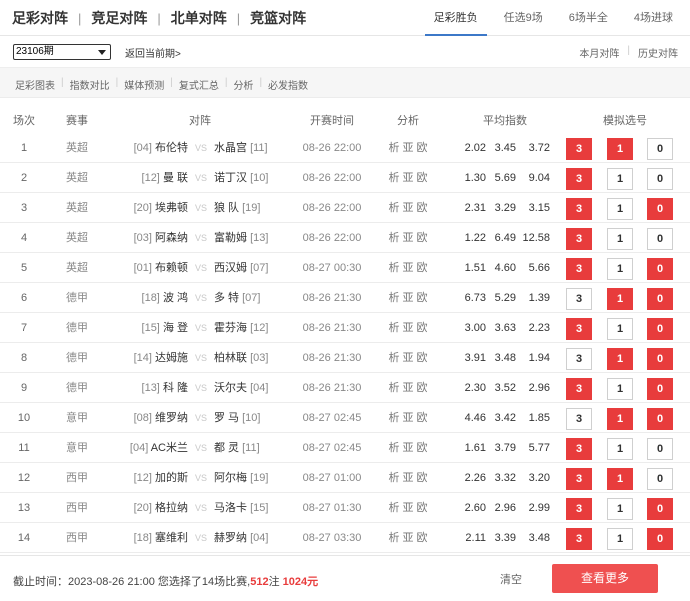  Describe the element at coordinates (278, 18) in the screenshot. I see `tab-jinglan: 竞篮对阵` at that location.